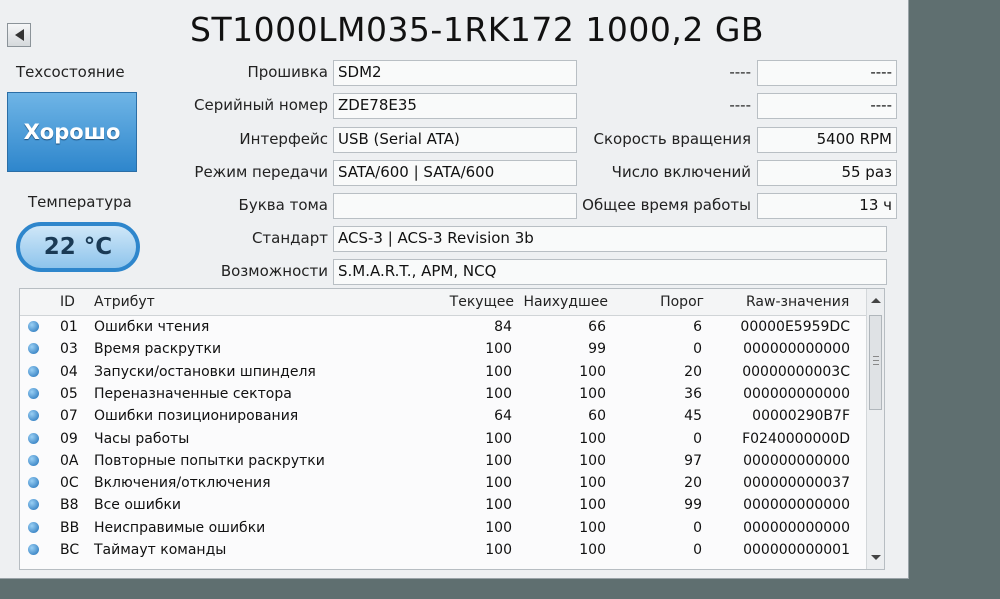 This screenshot has width=1000, height=599. What do you see at coordinates (180, 527) in the screenshot?
I see `attribute-name: Неисправимые ошибки` at bounding box center [180, 527].